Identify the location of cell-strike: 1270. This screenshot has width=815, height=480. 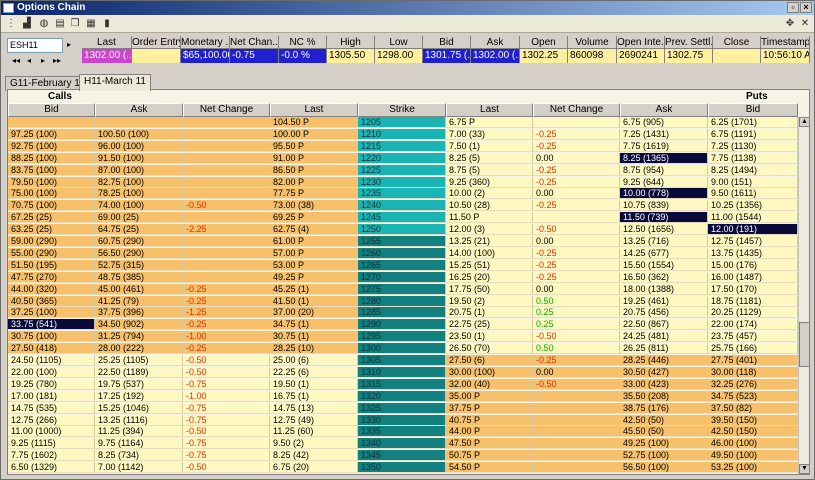
(402, 277).